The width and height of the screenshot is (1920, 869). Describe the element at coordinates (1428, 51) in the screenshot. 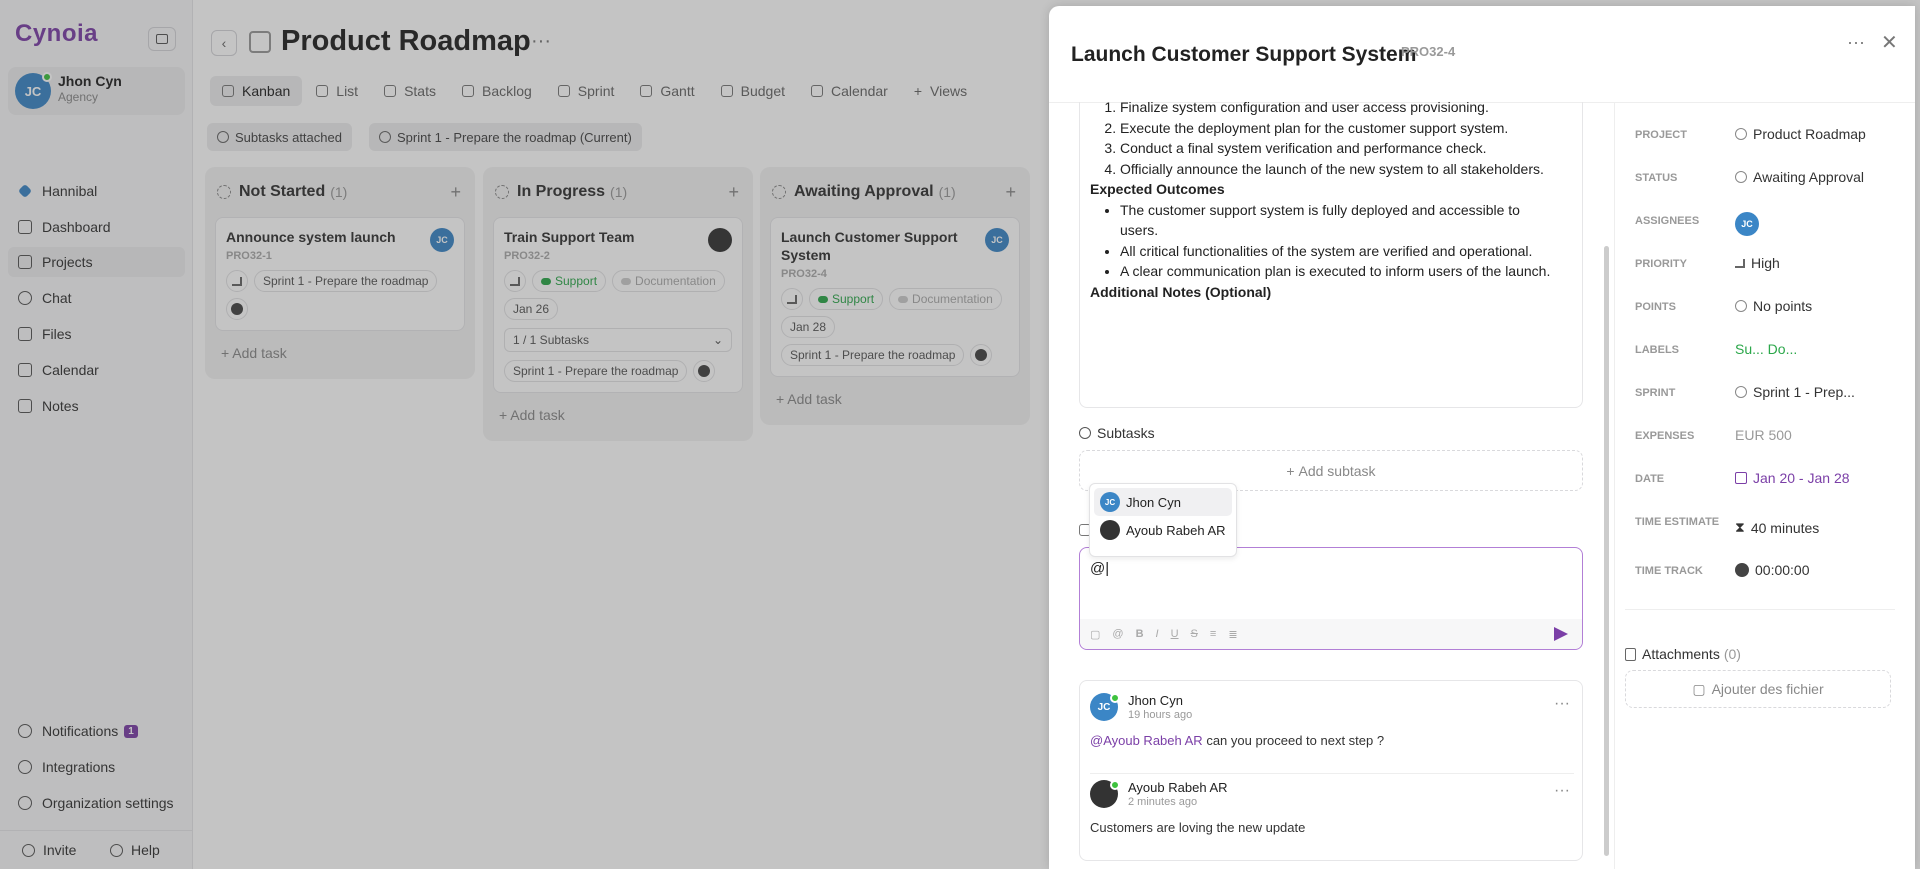

I see `task-code: PRO32-4` at that location.